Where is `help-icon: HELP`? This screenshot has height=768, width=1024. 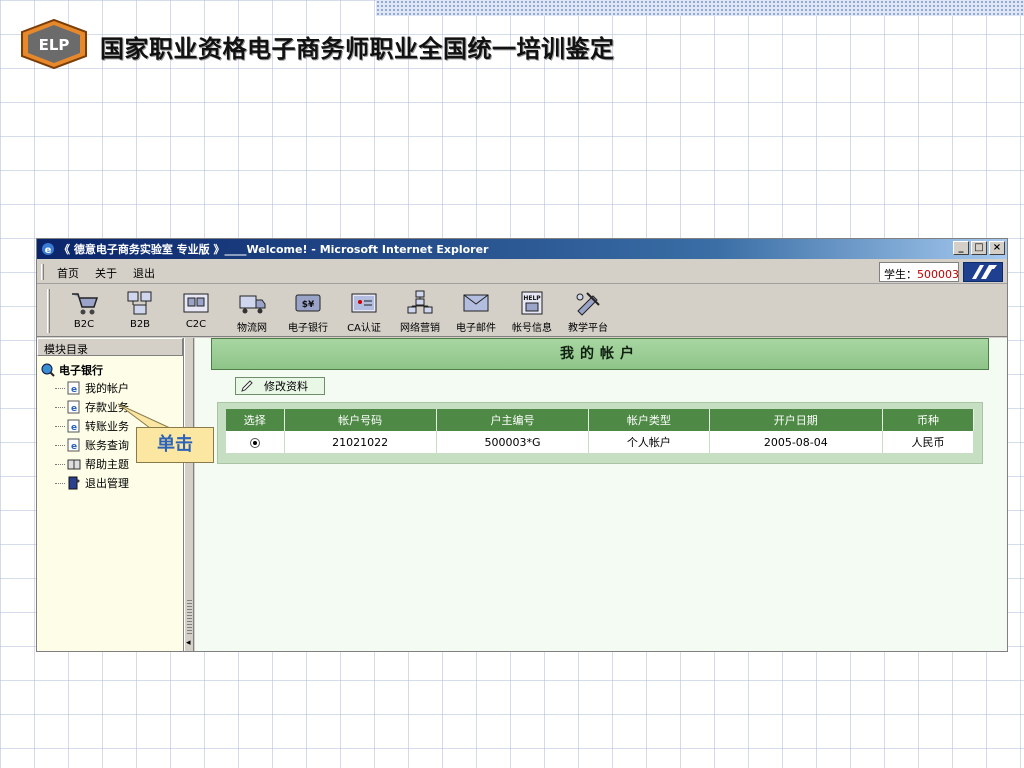 help-icon: HELP is located at coordinates (532, 303).